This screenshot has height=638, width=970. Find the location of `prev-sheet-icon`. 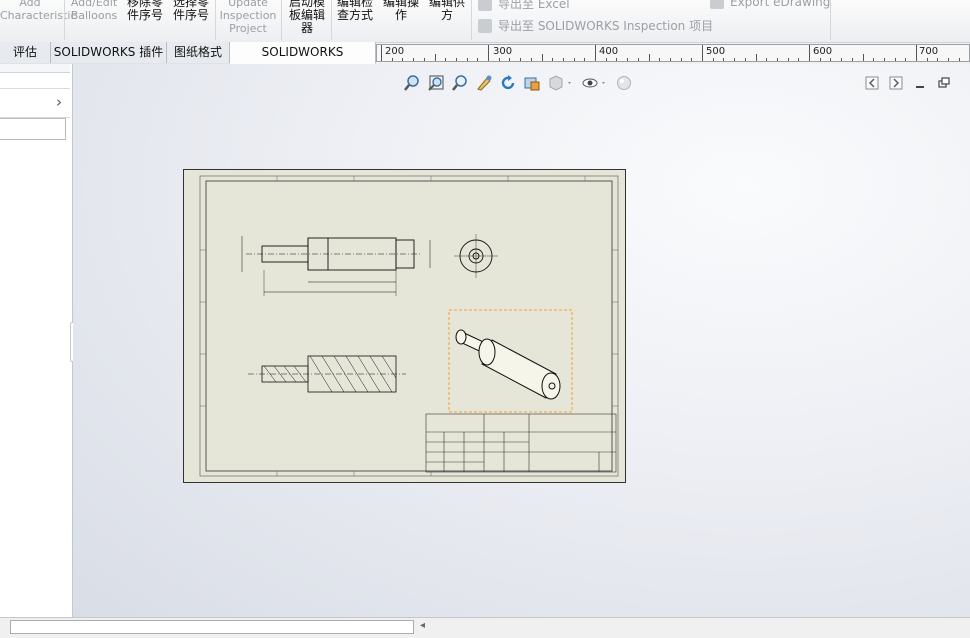

prev-sheet-icon is located at coordinates (872, 83).